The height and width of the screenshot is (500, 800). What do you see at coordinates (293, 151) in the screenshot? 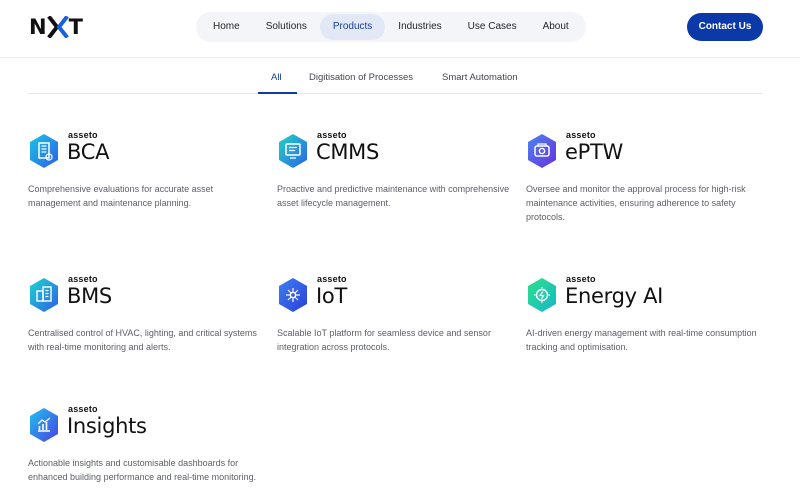
I see `clipboard-monitor-icon` at bounding box center [293, 151].